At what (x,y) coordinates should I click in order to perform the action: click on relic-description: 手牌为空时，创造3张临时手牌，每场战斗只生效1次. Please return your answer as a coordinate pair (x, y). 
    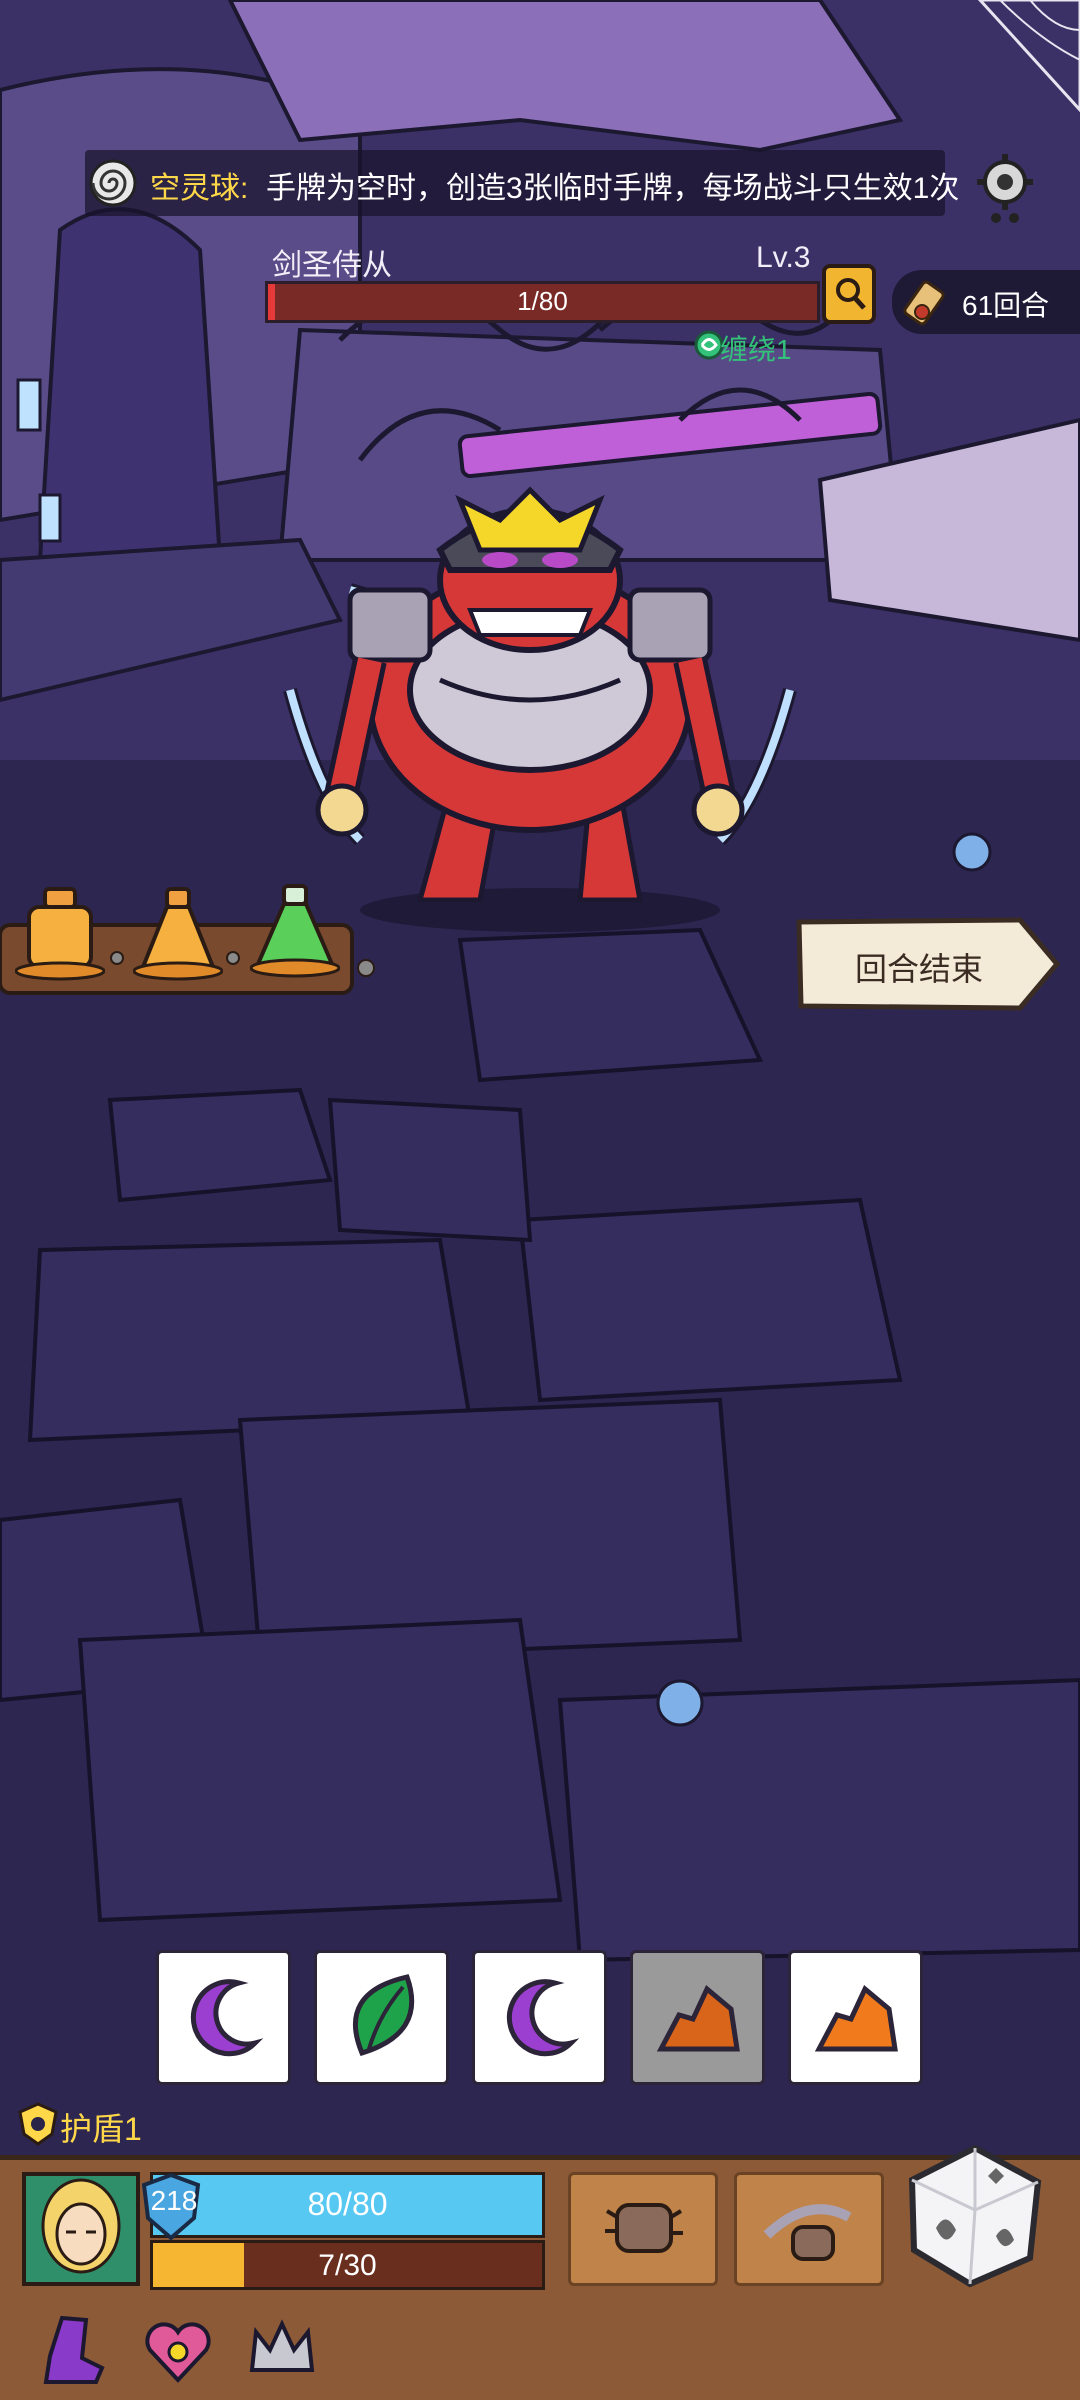
    Looking at the image, I should click on (613, 188).